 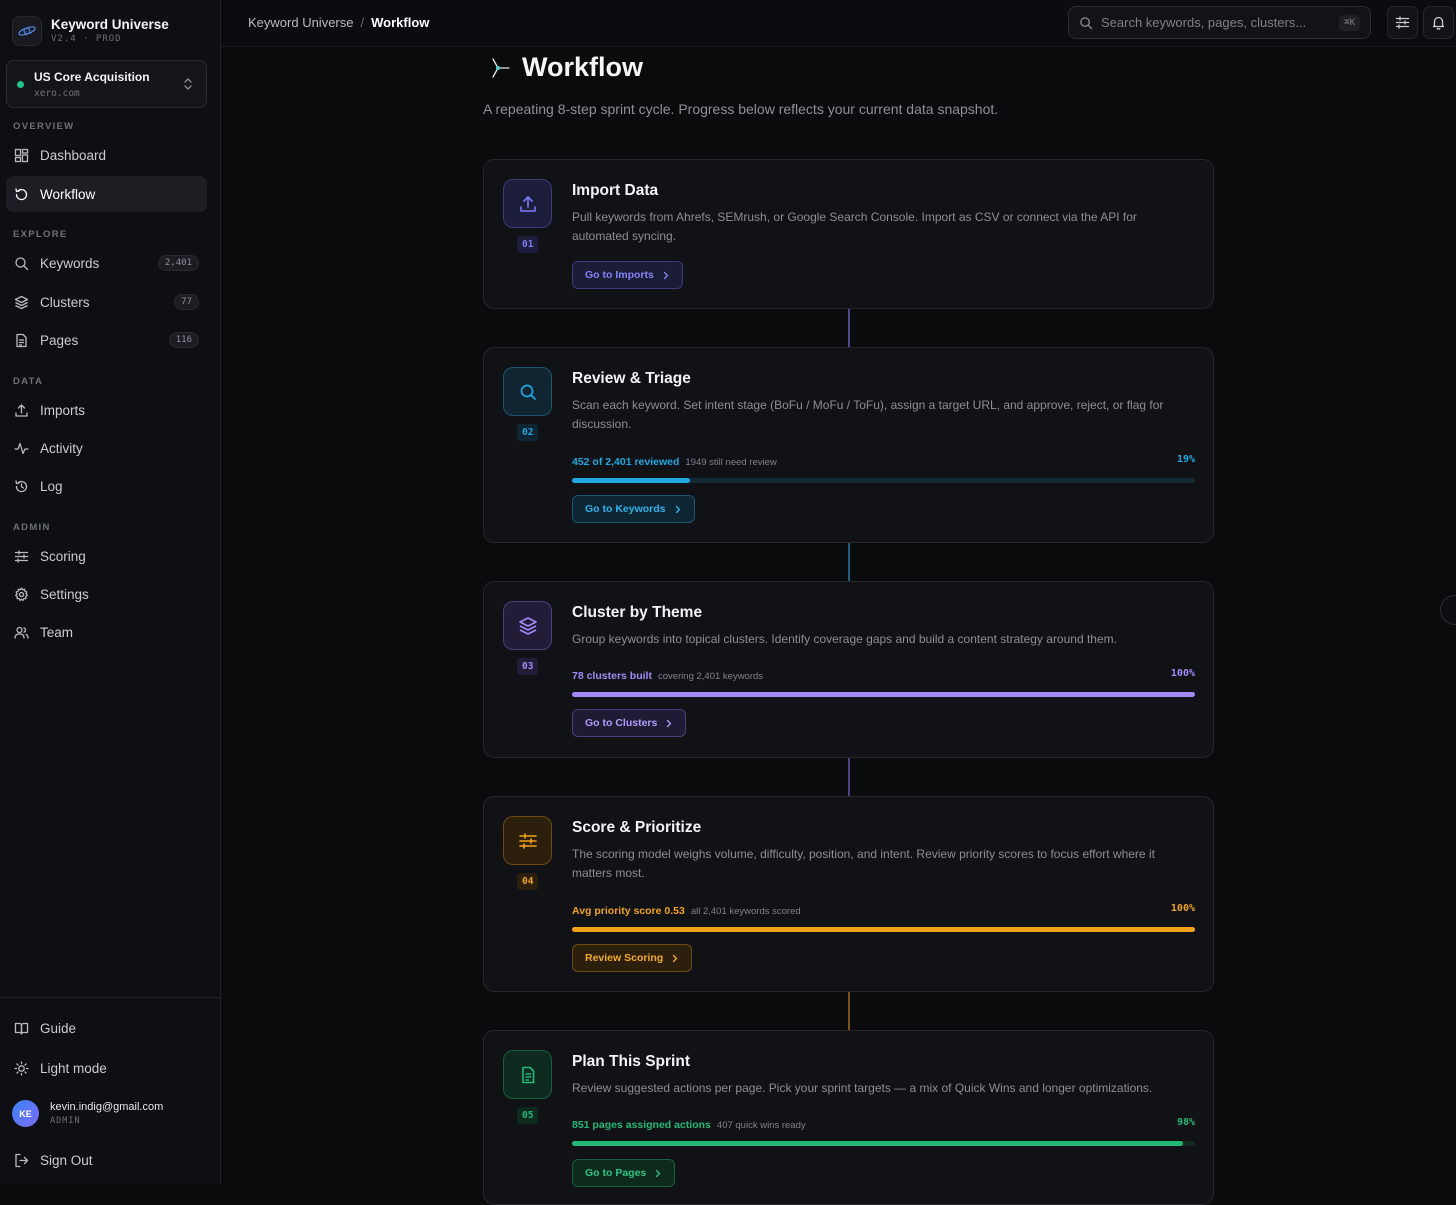 What do you see at coordinates (107, 1107) in the screenshot?
I see `user-email: kevin.indig@gmail.com` at bounding box center [107, 1107].